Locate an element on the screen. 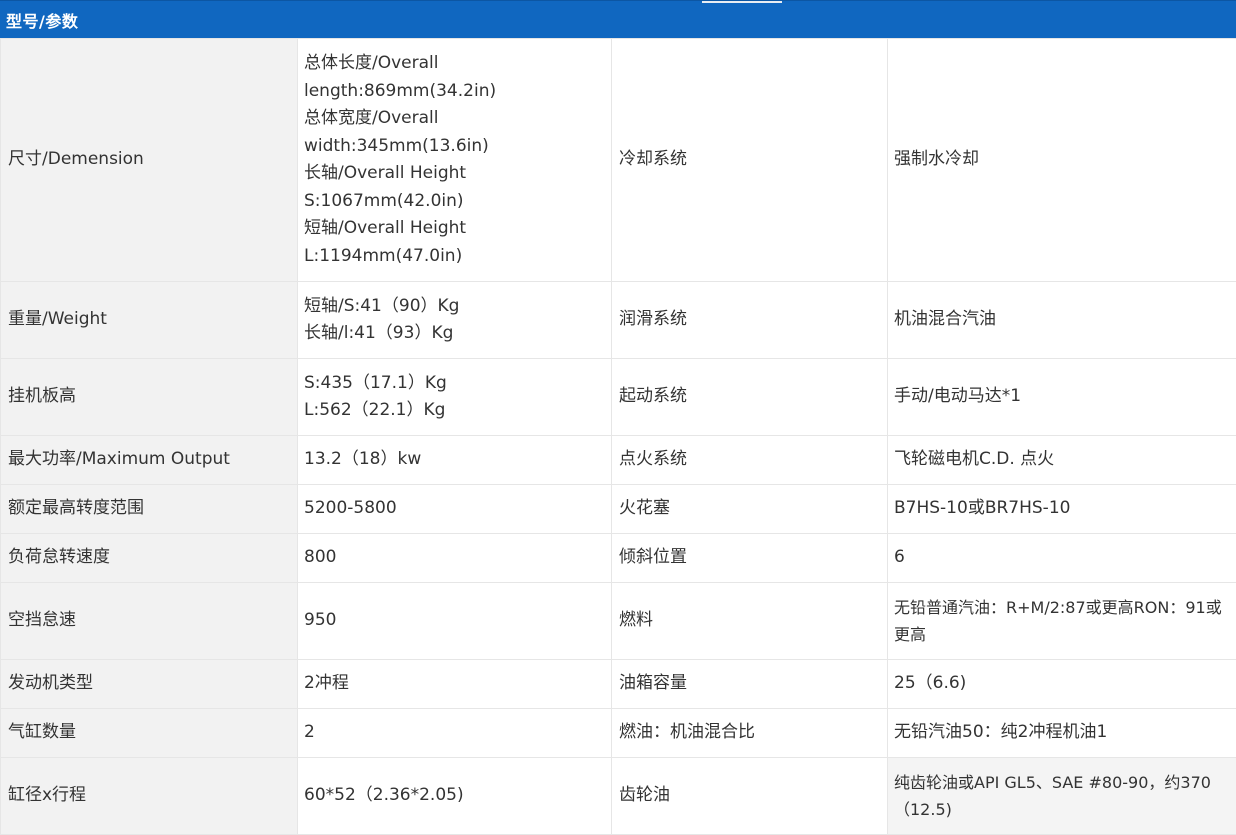 The width and height of the screenshot is (1236, 835). spec-value: S:435（17.1）Kg L:562（22.1）Kg is located at coordinates (455, 397).